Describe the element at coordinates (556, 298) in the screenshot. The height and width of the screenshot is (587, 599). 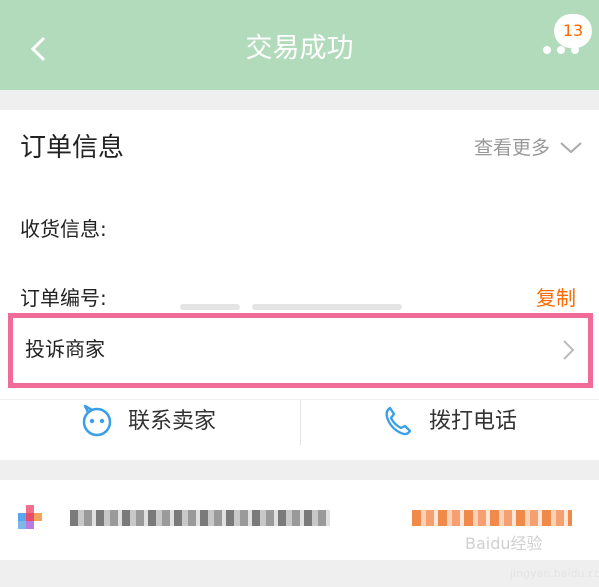
I see `copy-button: 复制` at that location.